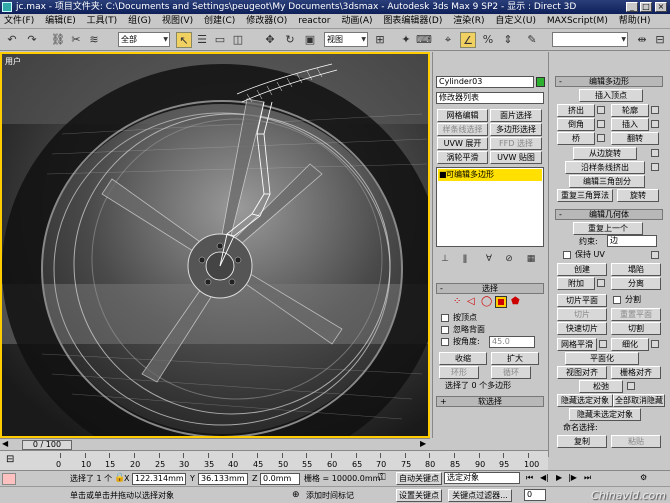 This screenshot has width=670, height=503. What do you see at coordinates (419, 495) in the screenshot?
I see `set-key-button: 设置关键点` at bounding box center [419, 495].